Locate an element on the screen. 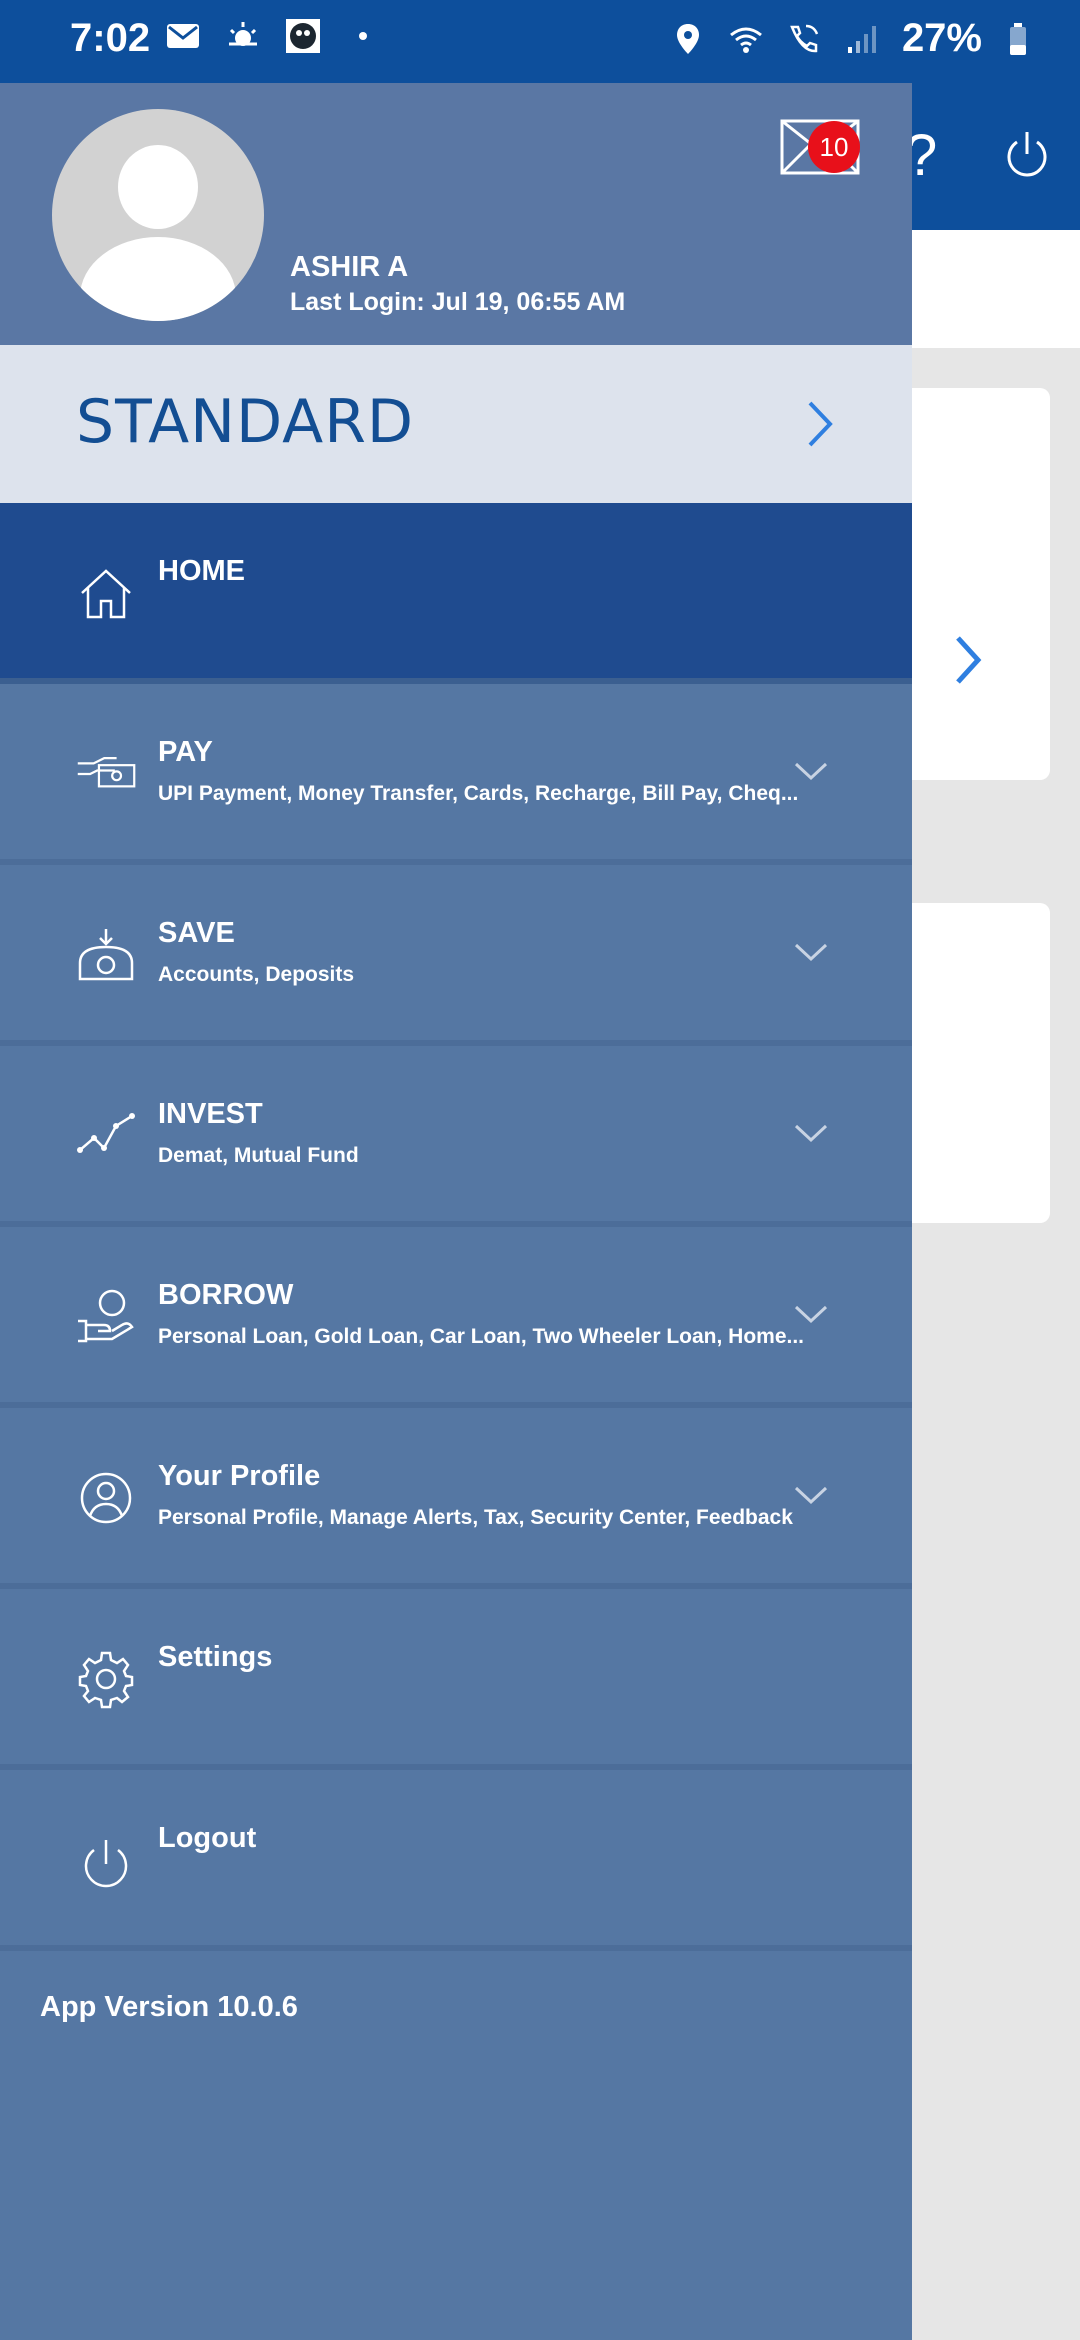 The width and height of the screenshot is (1080, 2340). menu-item-subtitle: Demat, Mutual Fund is located at coordinates (258, 1155).